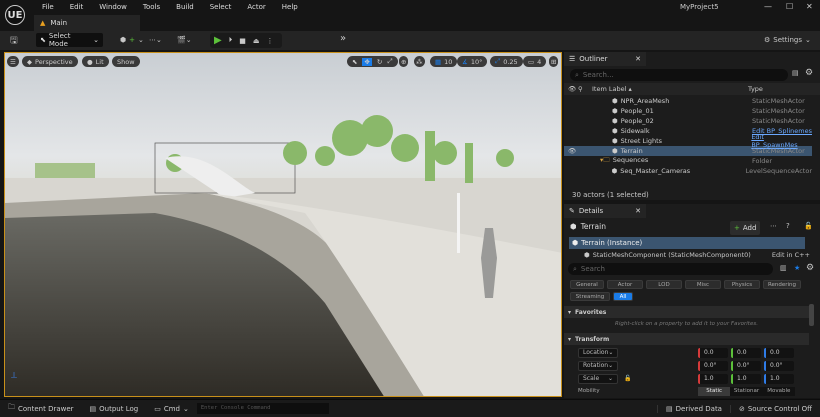 The image size is (820, 417). What do you see at coordinates (746, 391) in the screenshot?
I see `mobility-stationar: Stationar` at bounding box center [746, 391].